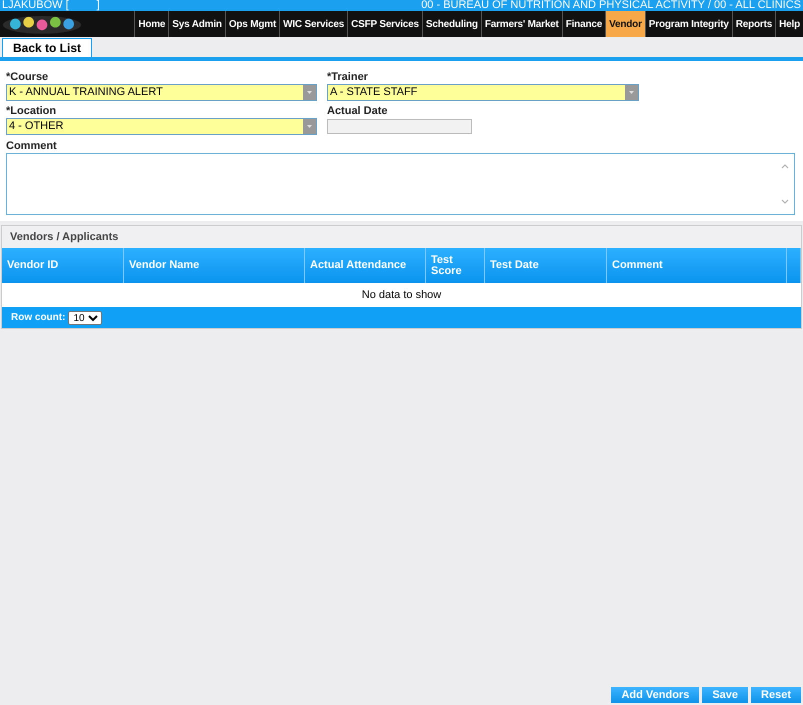 The image size is (803, 705). I want to click on comment-field, so click(400, 184).